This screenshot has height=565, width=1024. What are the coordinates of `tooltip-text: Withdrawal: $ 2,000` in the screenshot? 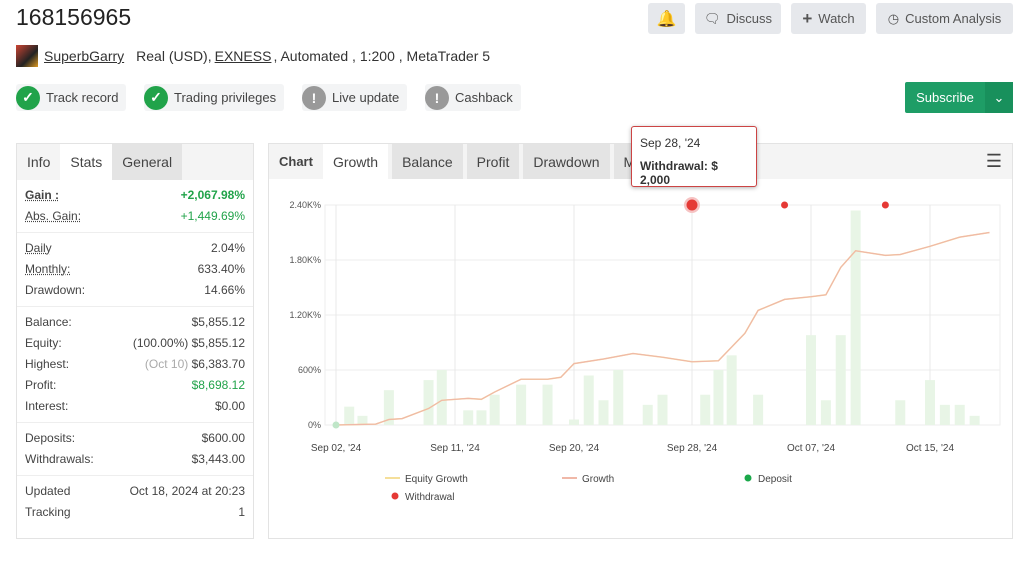 It's located at (679, 173).